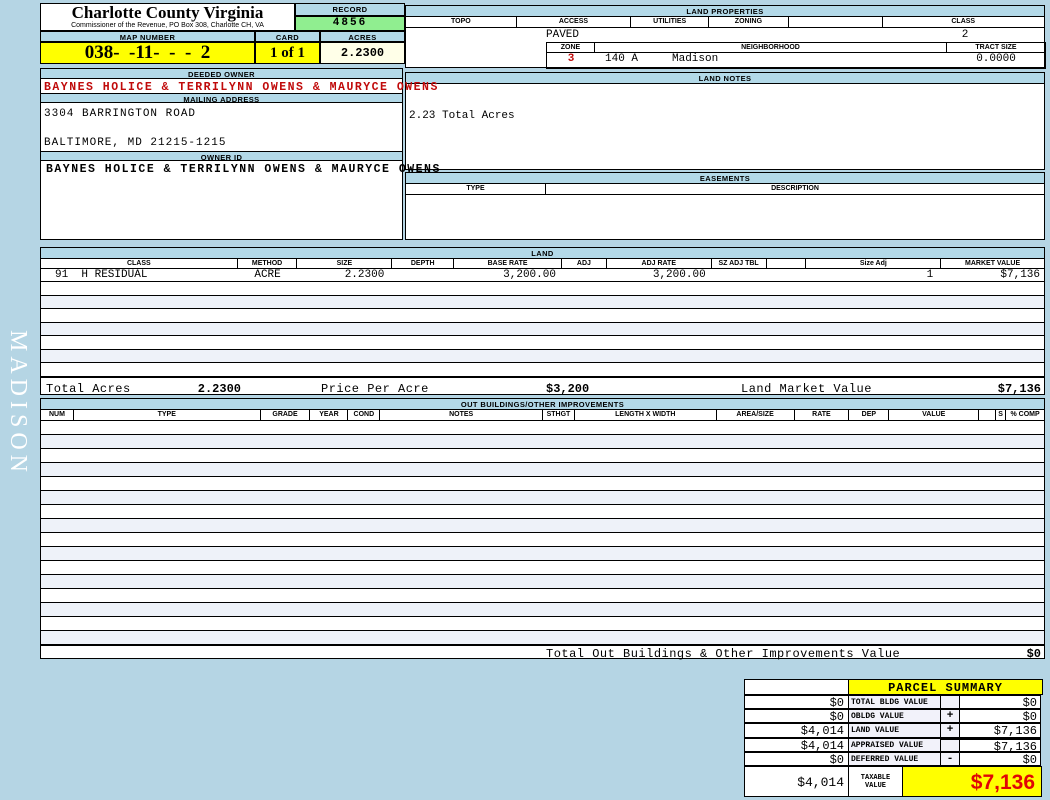  Describe the element at coordinates (1020, 275) in the screenshot. I see `land-market-value: $7,136` at that location.